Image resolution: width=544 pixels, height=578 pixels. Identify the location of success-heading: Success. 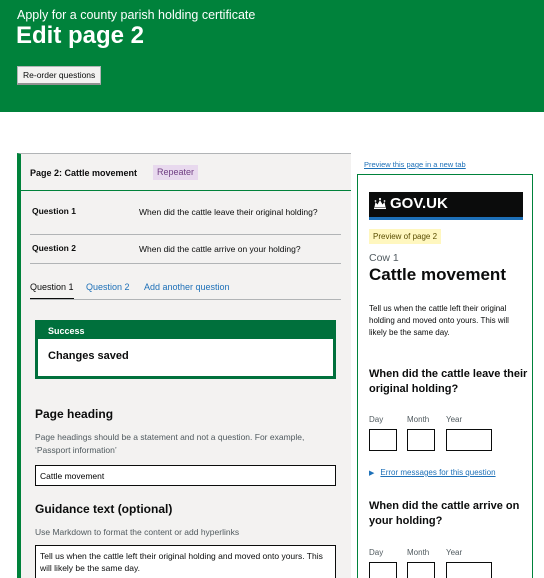
(185, 331).